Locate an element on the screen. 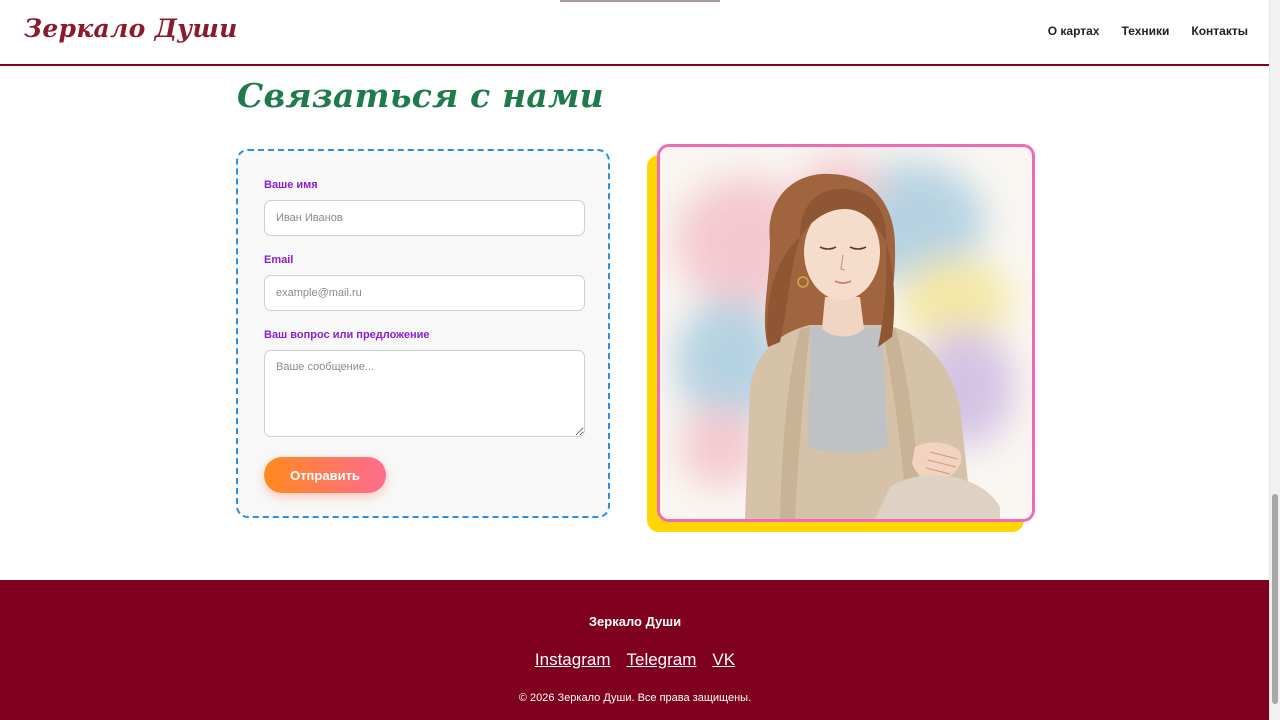 The image size is (1280, 720). submit-button: Отправить is located at coordinates (325, 475).